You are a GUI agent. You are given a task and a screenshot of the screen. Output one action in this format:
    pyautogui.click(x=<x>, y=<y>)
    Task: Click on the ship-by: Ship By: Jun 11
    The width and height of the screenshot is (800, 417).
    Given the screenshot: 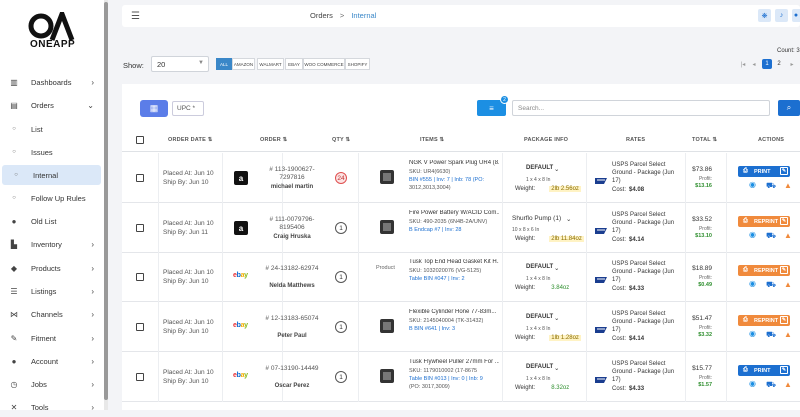 What is the action you would take?
    pyautogui.click(x=186, y=232)
    